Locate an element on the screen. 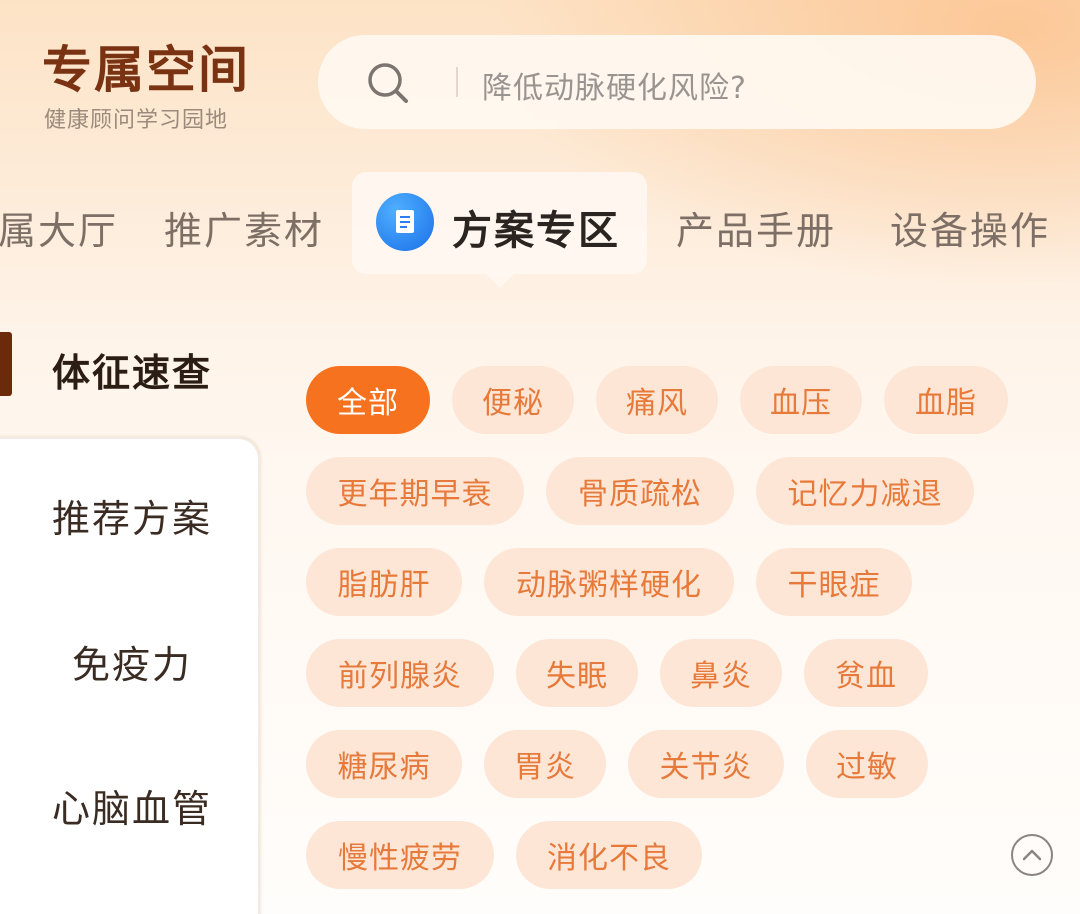  chip-item: 骨质疏松 is located at coordinates (640, 491).